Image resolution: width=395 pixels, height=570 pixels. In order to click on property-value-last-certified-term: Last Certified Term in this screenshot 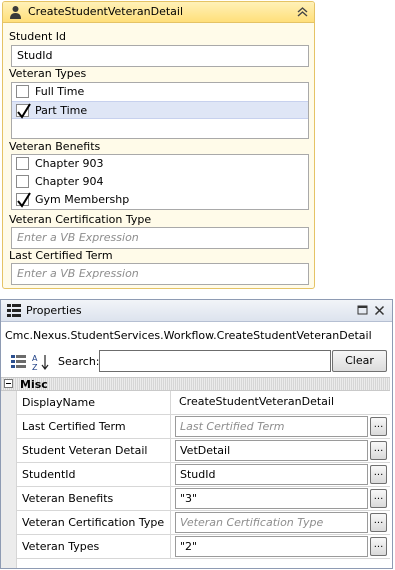, I will do `click(271, 426)`.